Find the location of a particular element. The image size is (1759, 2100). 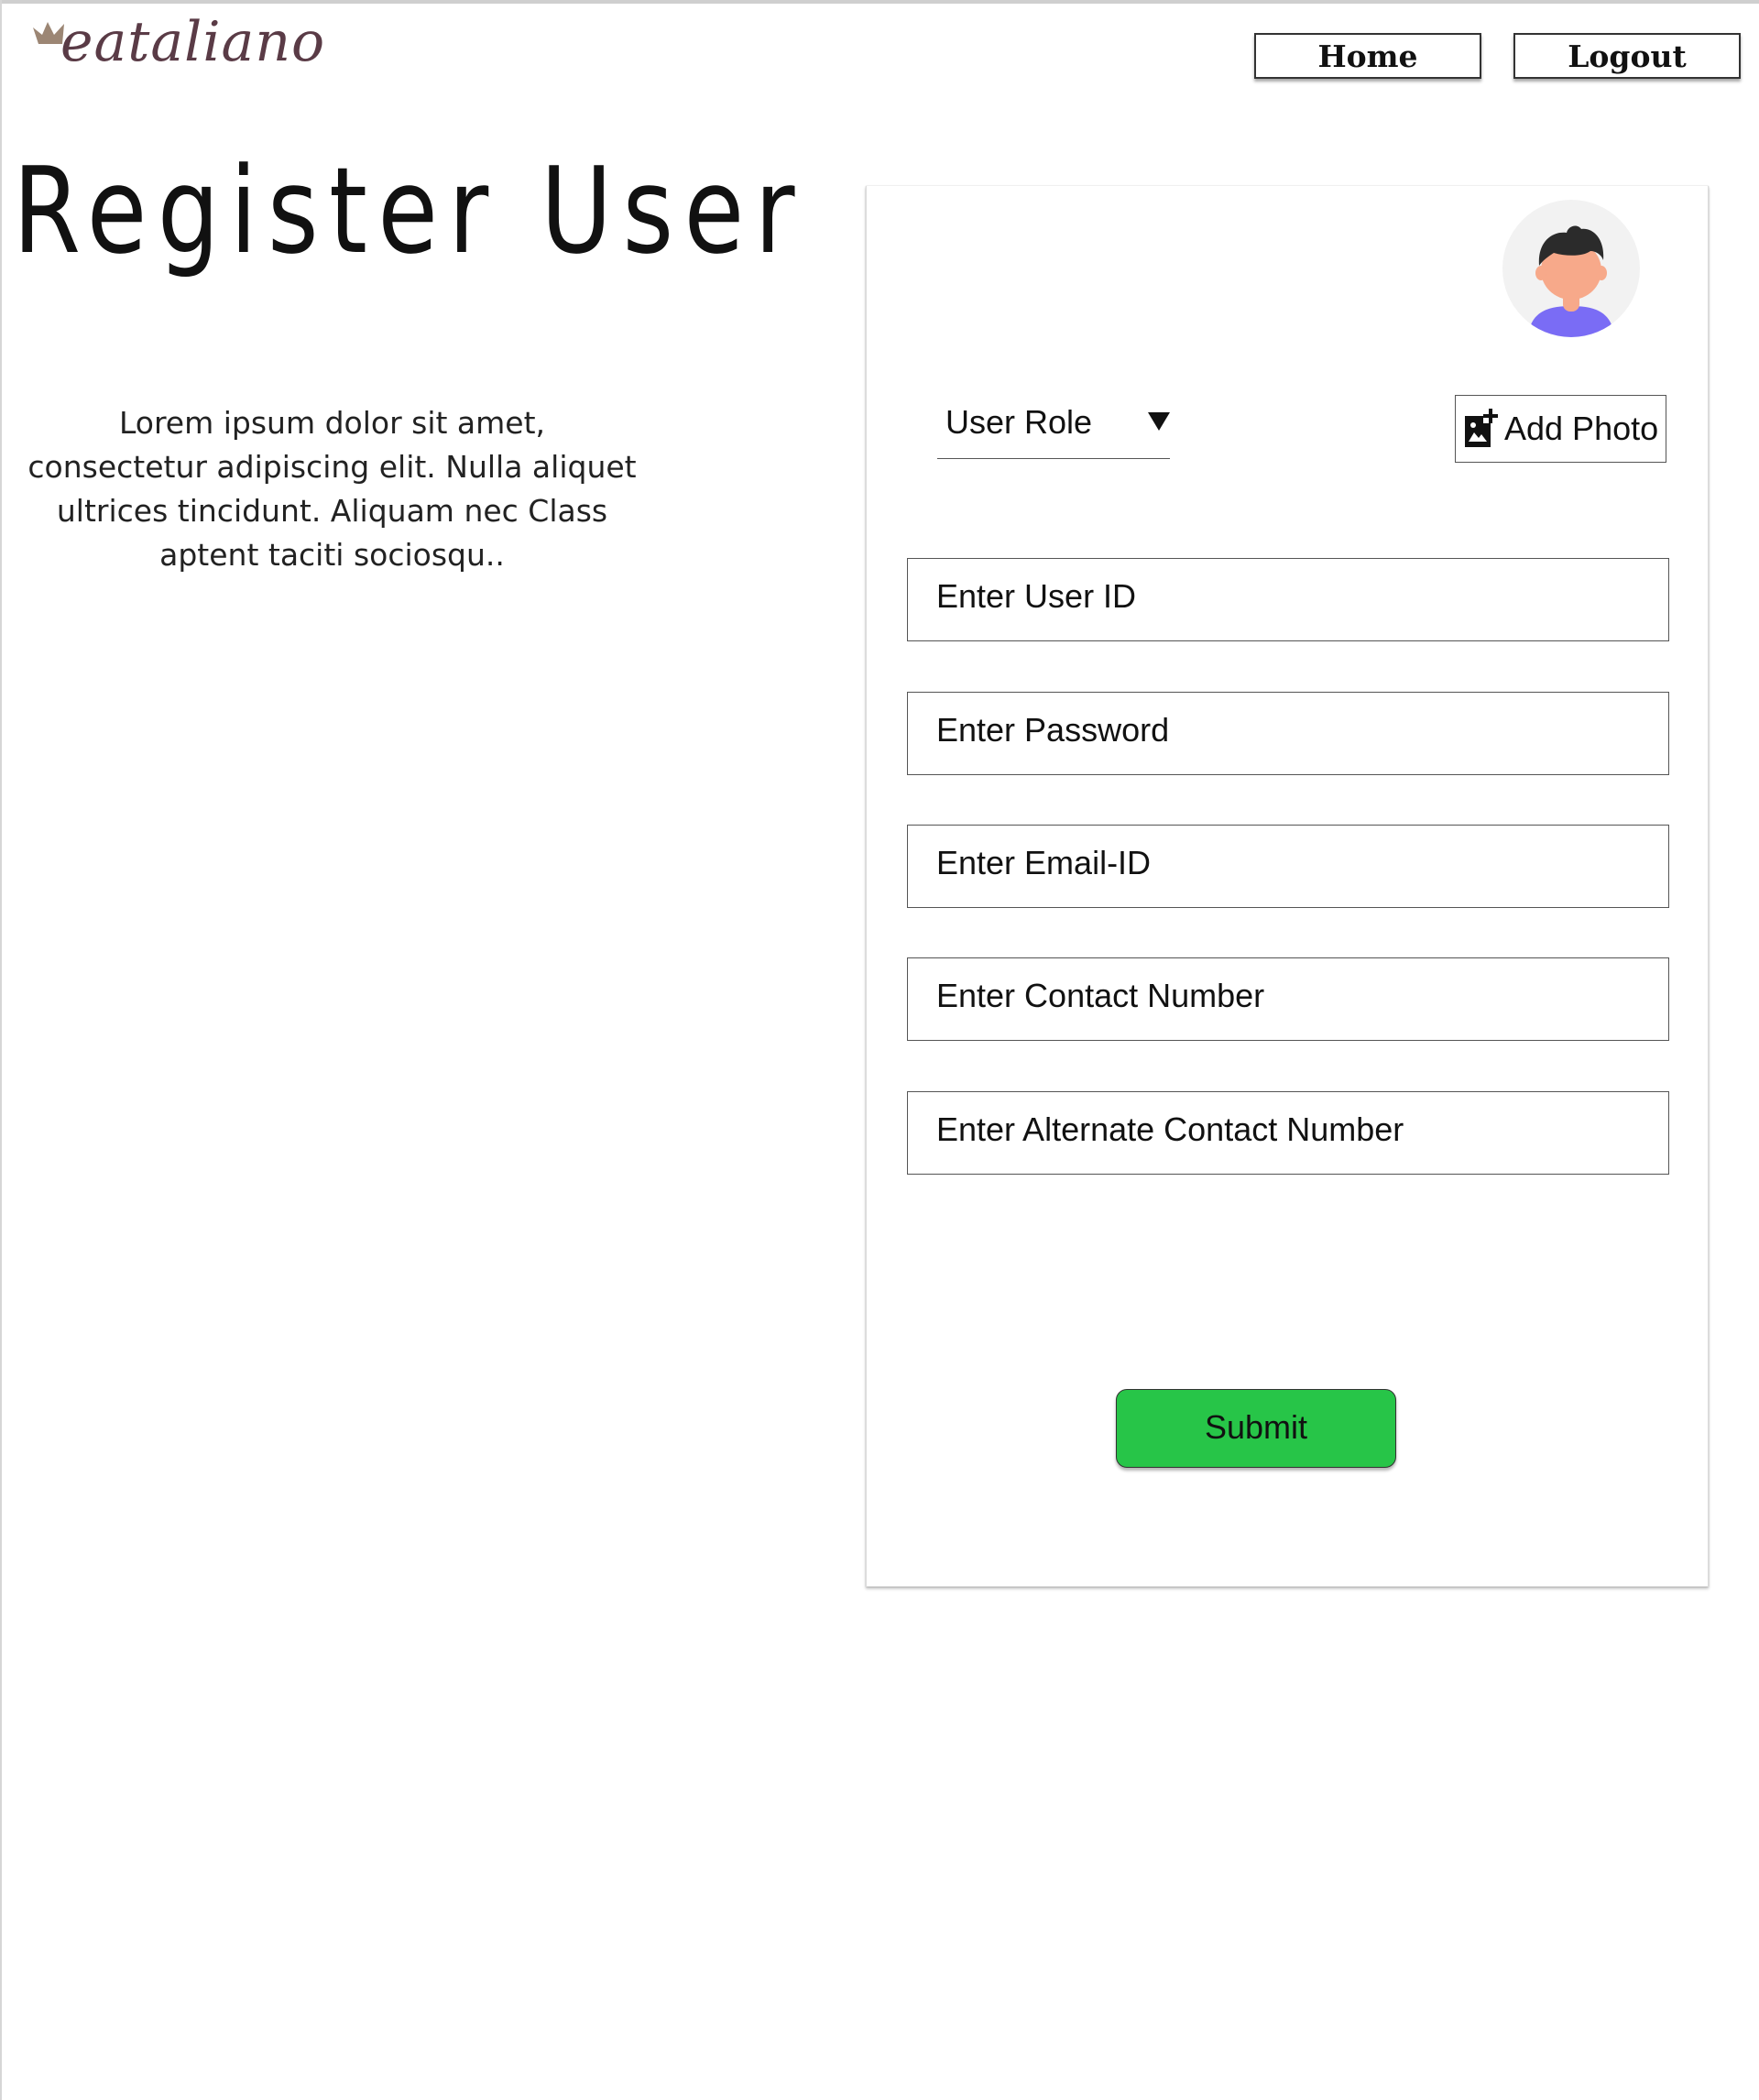

alternate-contact-number-input: Enter Alternate Contact Number is located at coordinates (1288, 1133).